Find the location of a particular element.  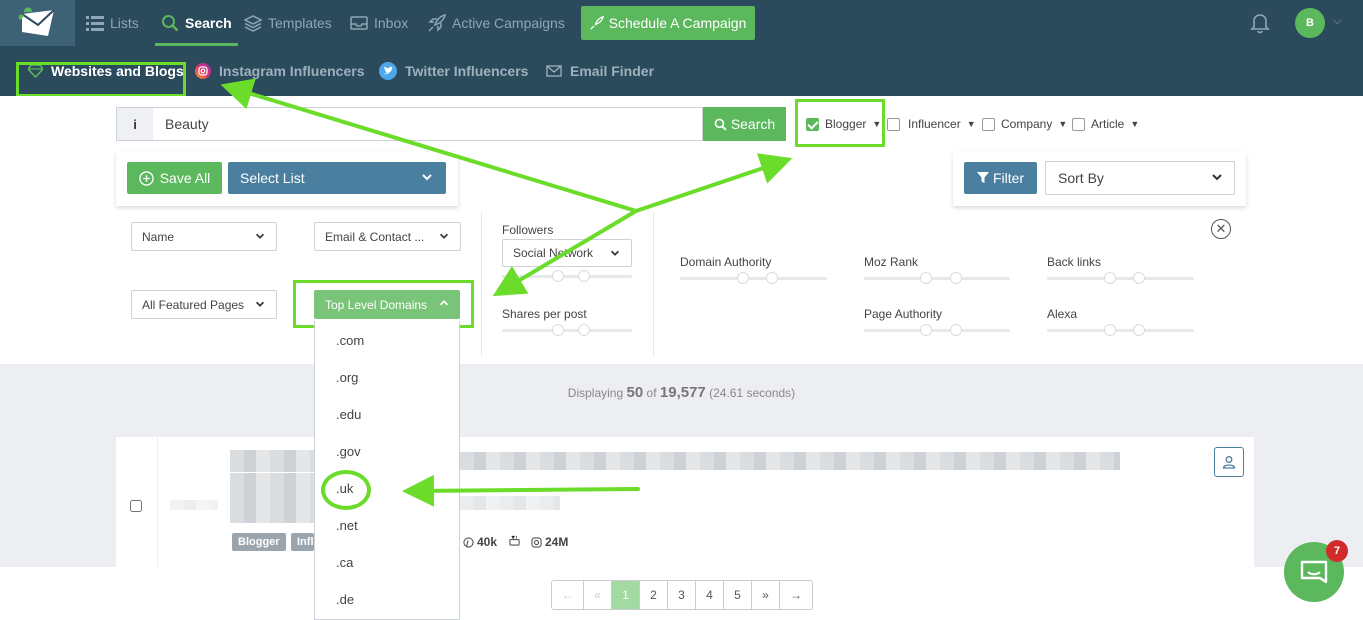

nav-lists: Lists is located at coordinates (112, 23).